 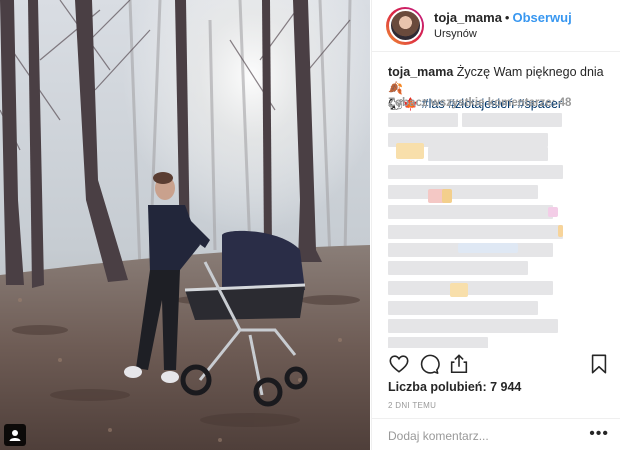 What do you see at coordinates (437, 387) in the screenshot?
I see `likes-label: Liczba polubień:` at bounding box center [437, 387].